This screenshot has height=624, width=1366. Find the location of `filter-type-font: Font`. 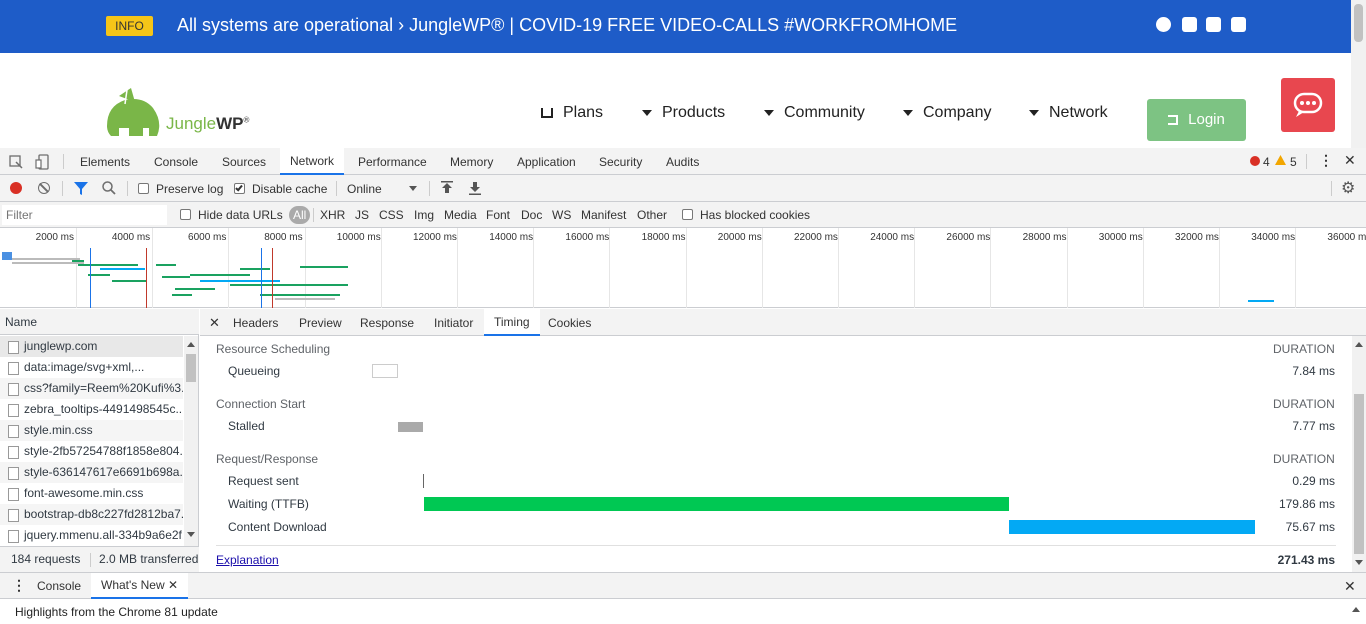

filter-type-font: Font is located at coordinates (498, 215).